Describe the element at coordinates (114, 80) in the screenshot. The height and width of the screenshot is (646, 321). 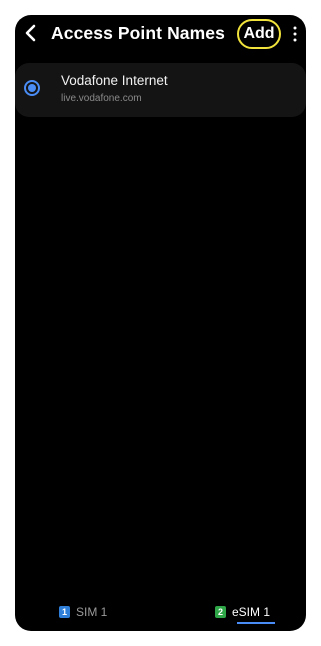
I see `apn-name: Vodafone Internet` at that location.